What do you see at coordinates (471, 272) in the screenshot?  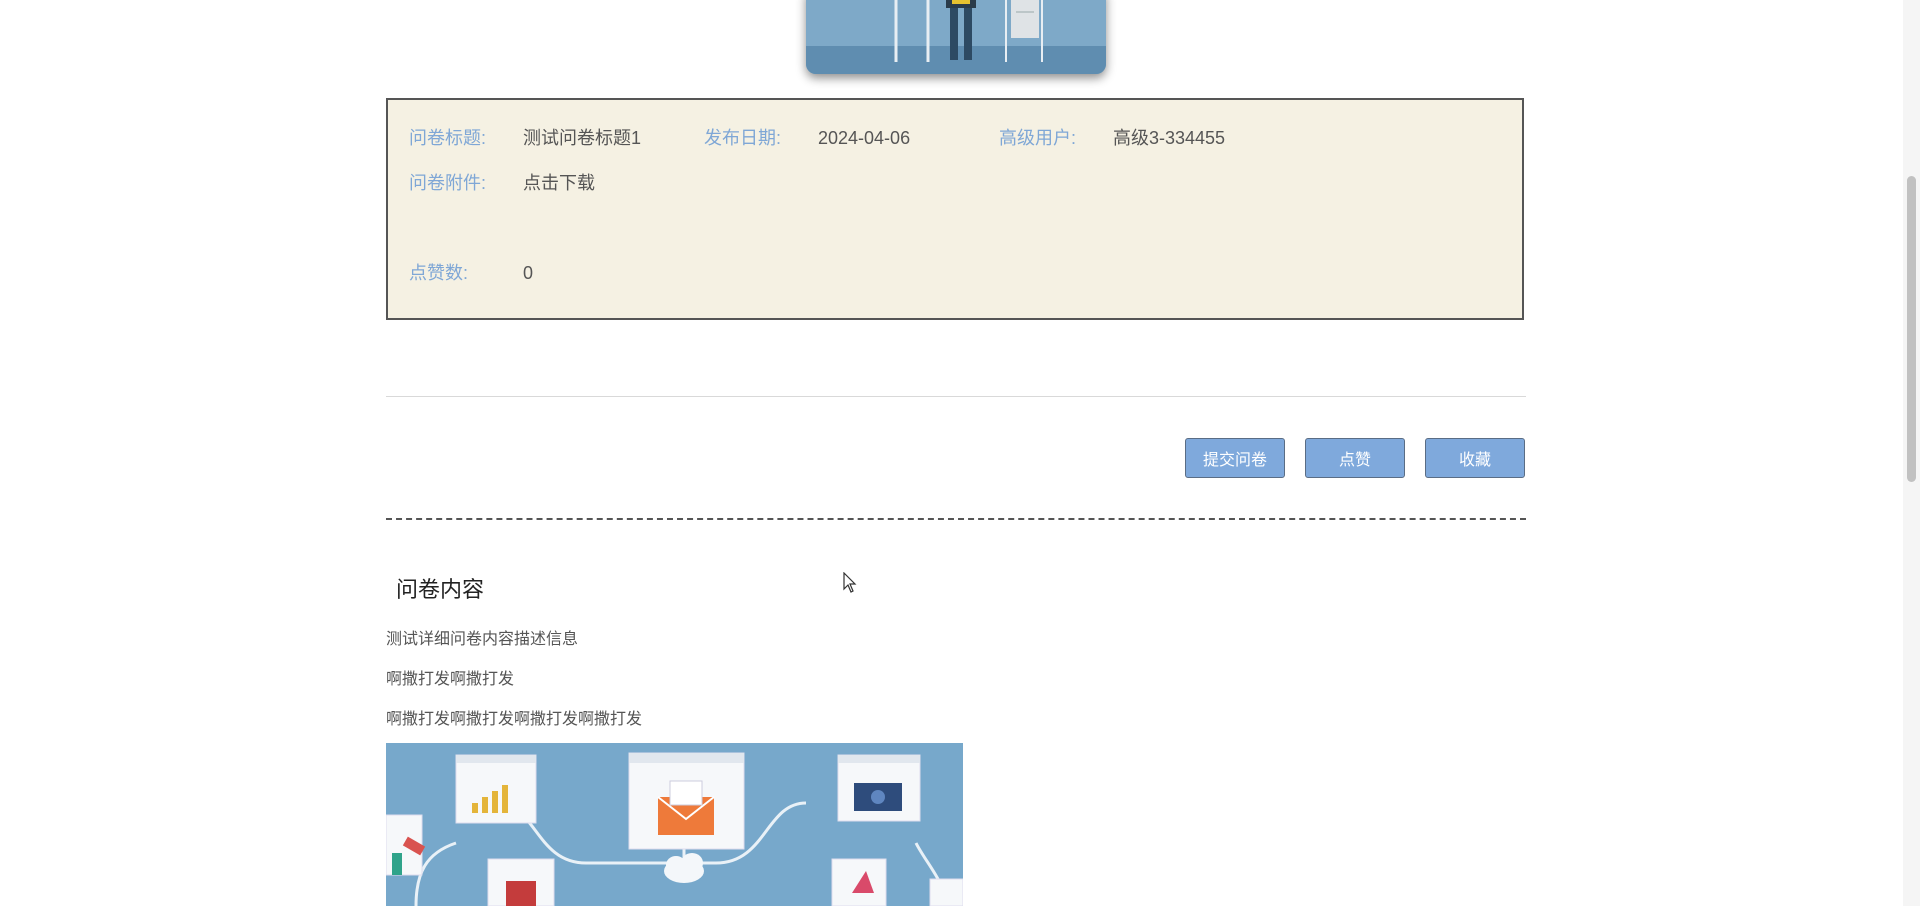 I see `likes-field: 点赞数: 0` at bounding box center [471, 272].